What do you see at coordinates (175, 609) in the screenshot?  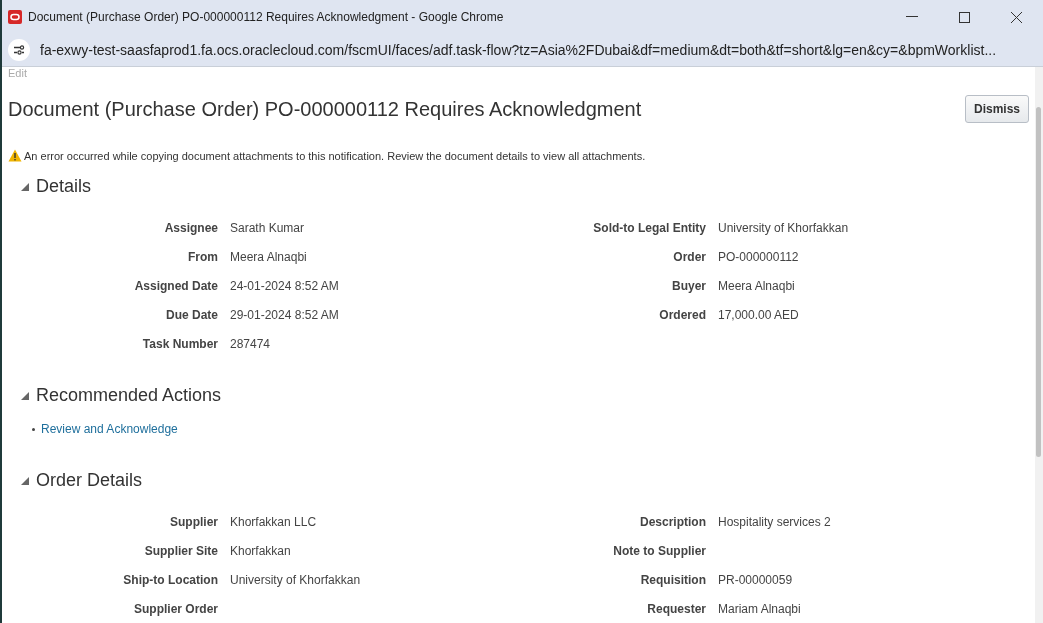 I see `field-label: Supplier Order` at bounding box center [175, 609].